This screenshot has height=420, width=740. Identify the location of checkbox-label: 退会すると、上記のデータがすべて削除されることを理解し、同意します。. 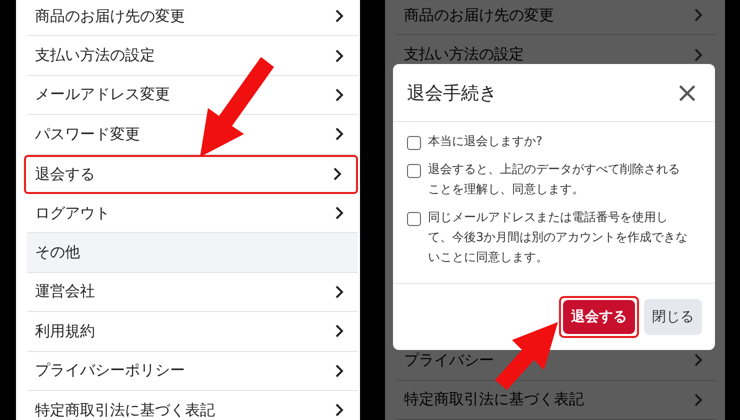
(554, 179).